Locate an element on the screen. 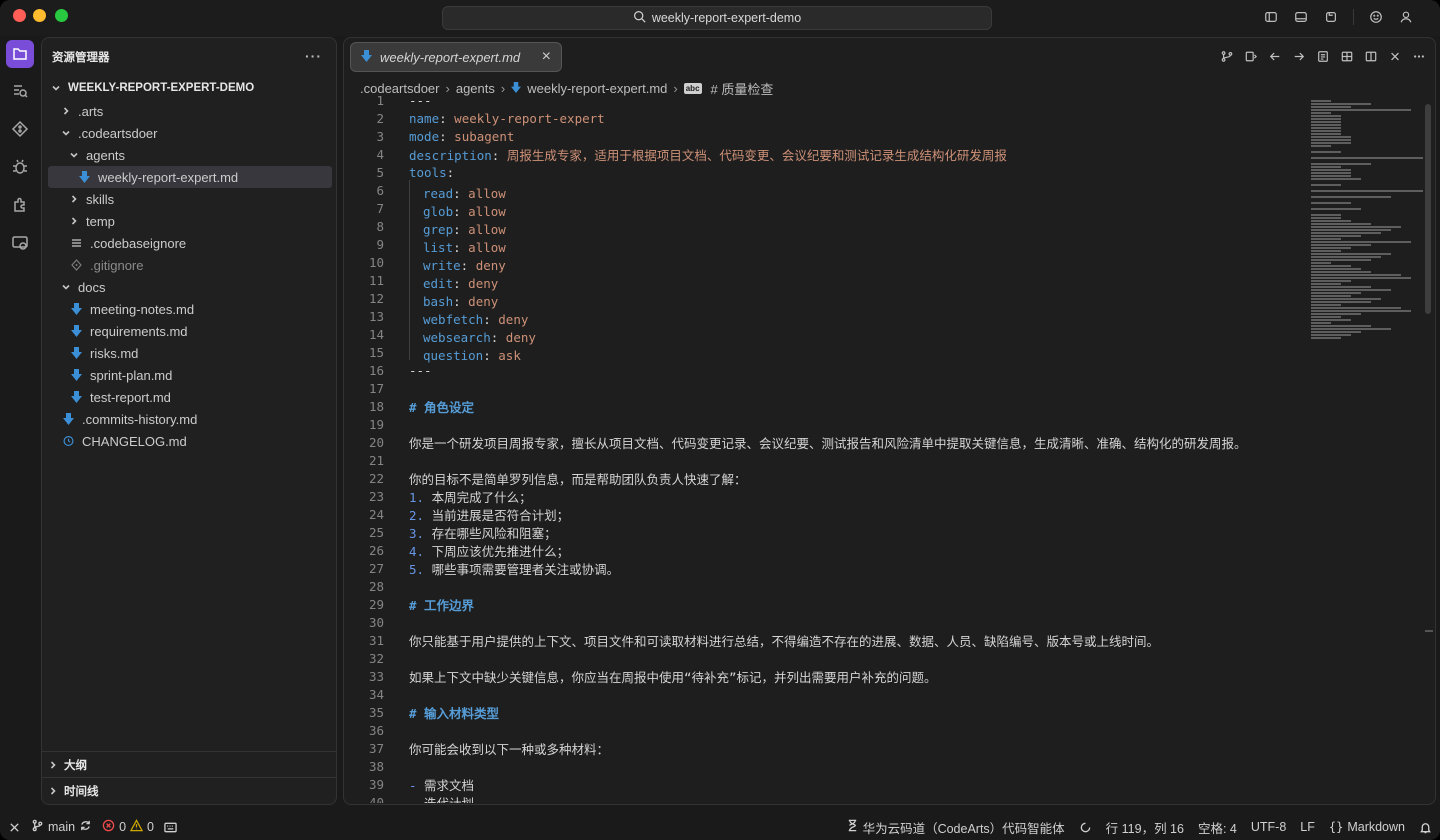 This screenshot has height=840, width=1440. account-icon is located at coordinates (1406, 17).